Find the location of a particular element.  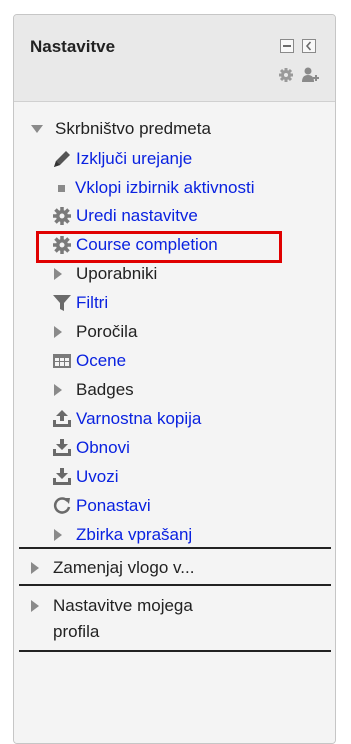

block-title: Nastavitve is located at coordinates (73, 46).